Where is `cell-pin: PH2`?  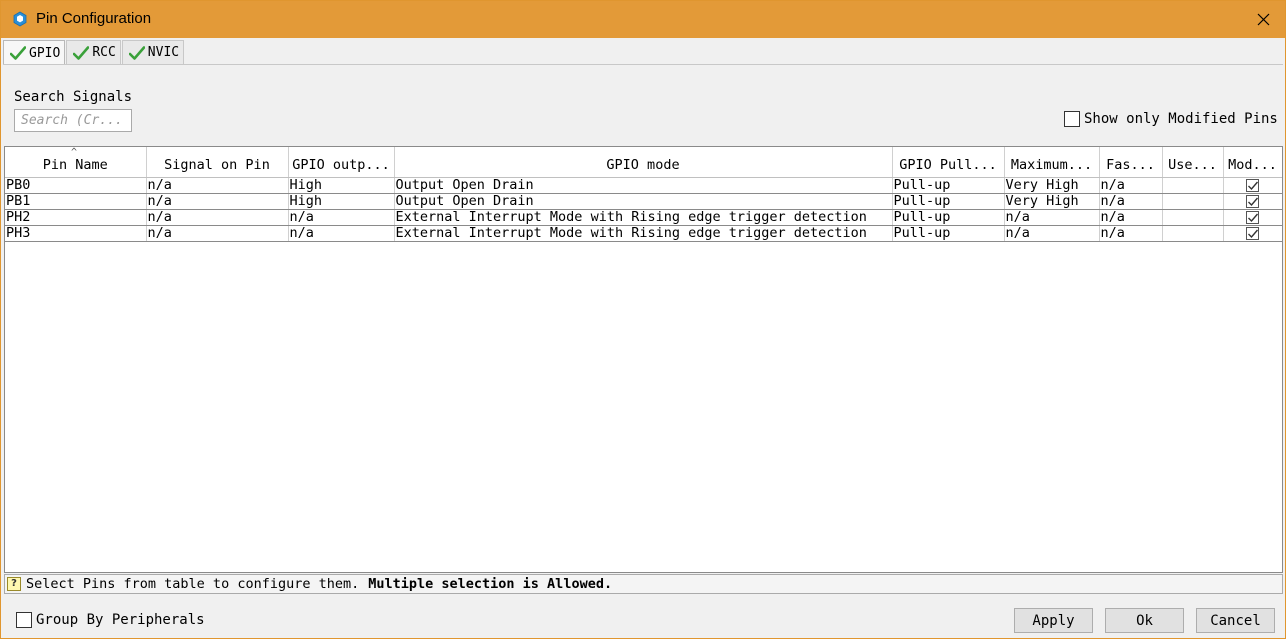 cell-pin: PH2 is located at coordinates (76, 217).